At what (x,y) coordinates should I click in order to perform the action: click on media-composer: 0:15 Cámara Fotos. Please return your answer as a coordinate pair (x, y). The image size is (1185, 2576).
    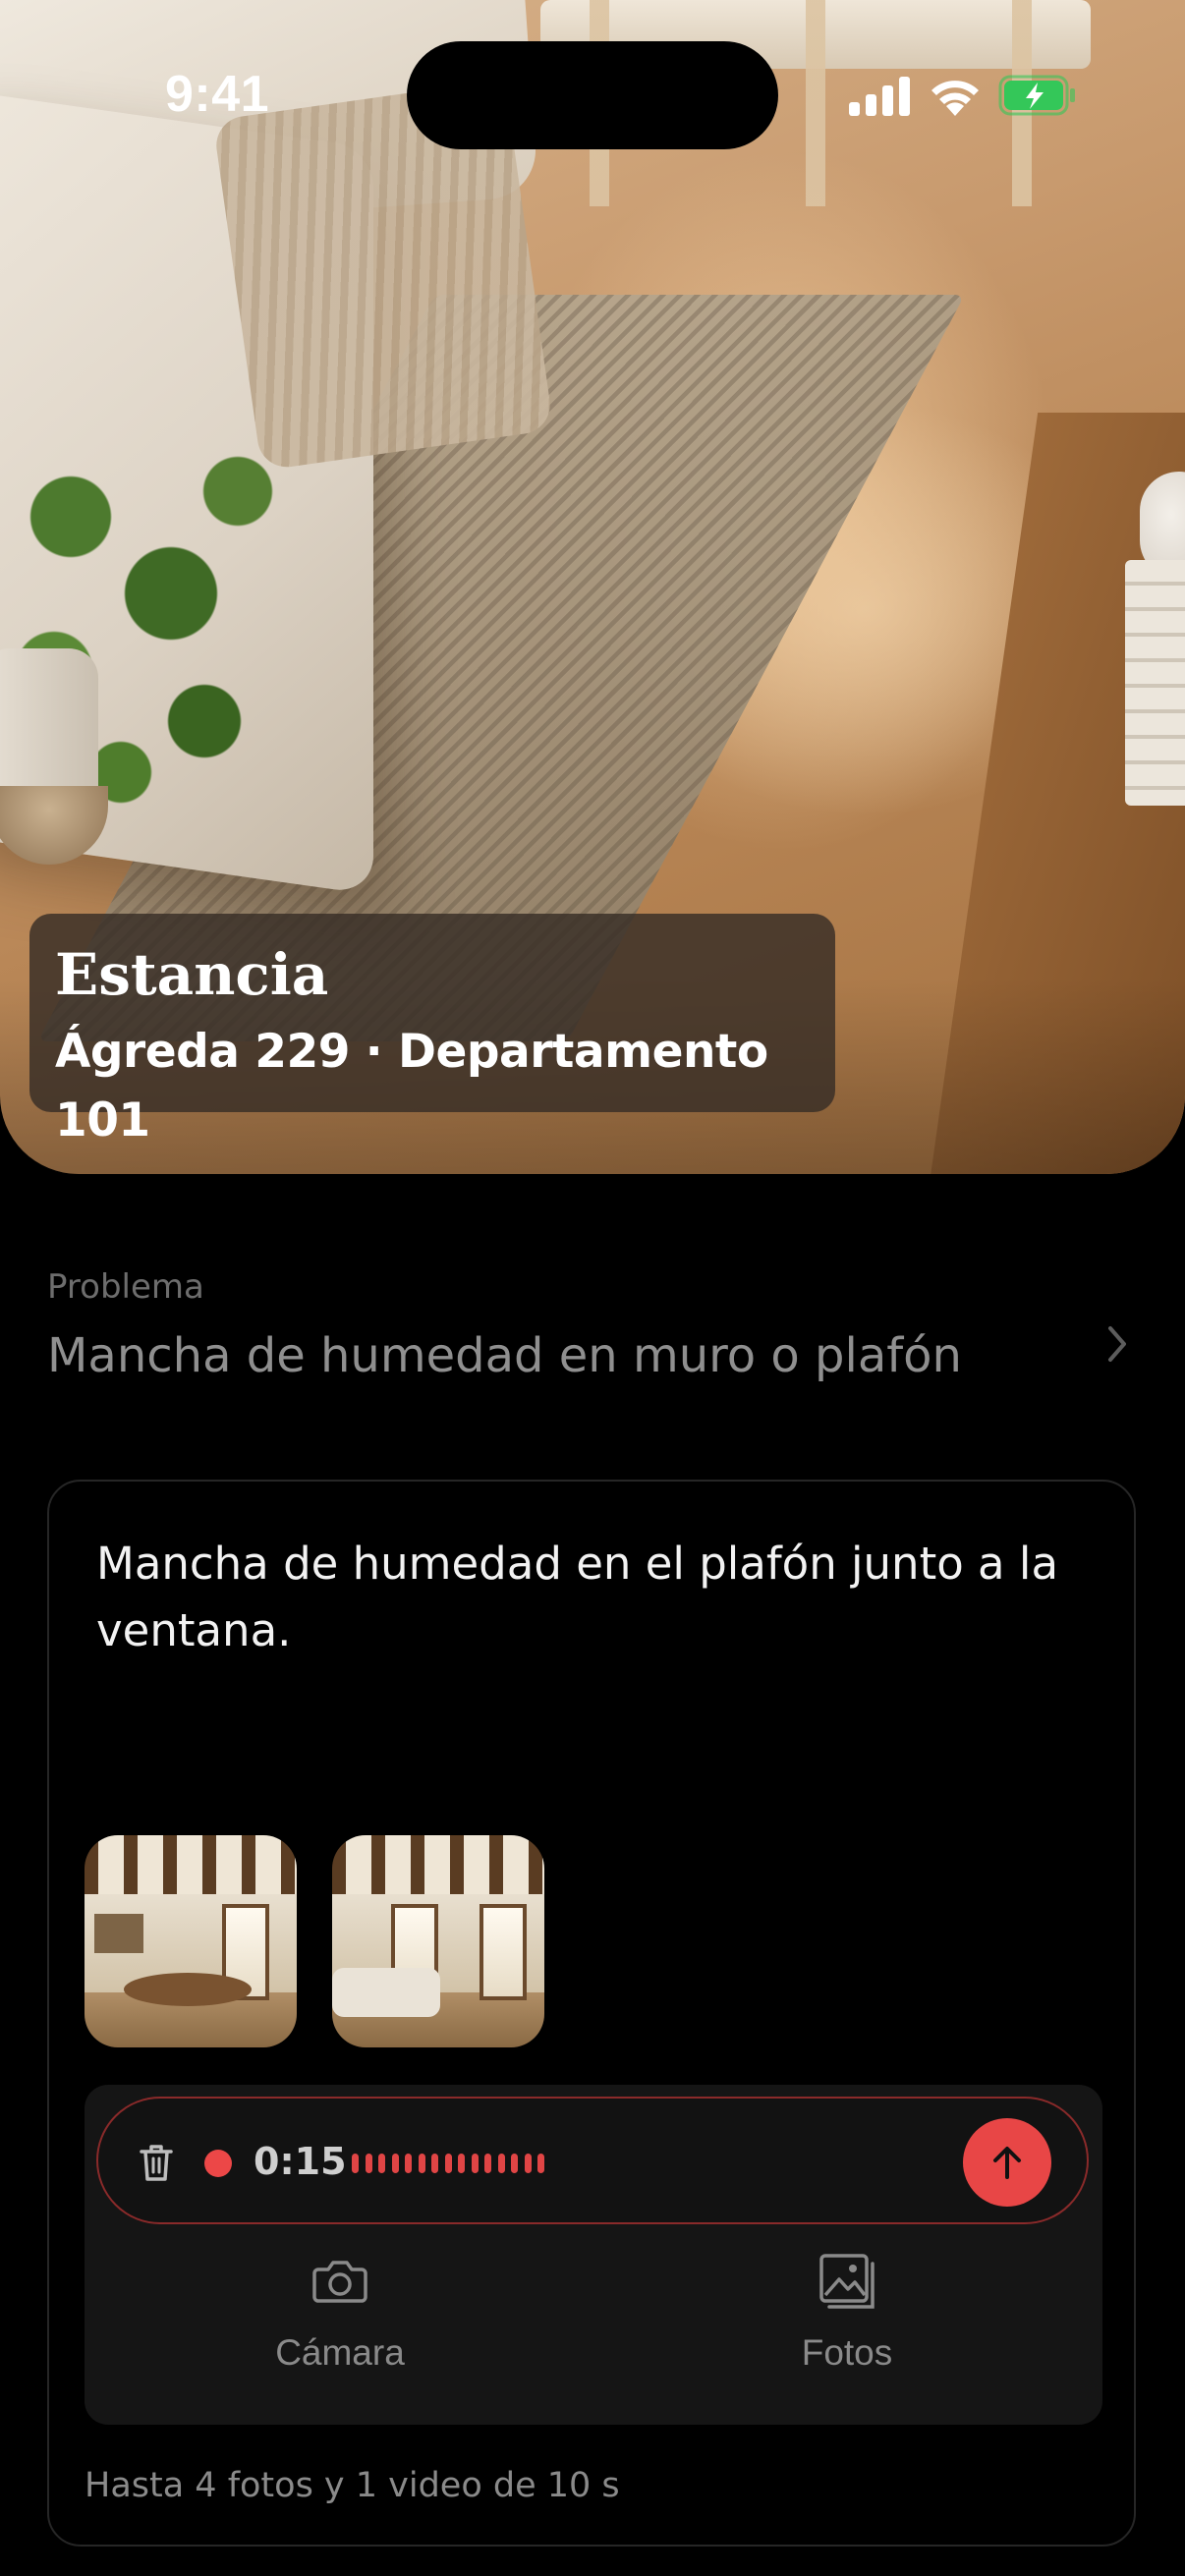
    Looking at the image, I should click on (594, 2255).